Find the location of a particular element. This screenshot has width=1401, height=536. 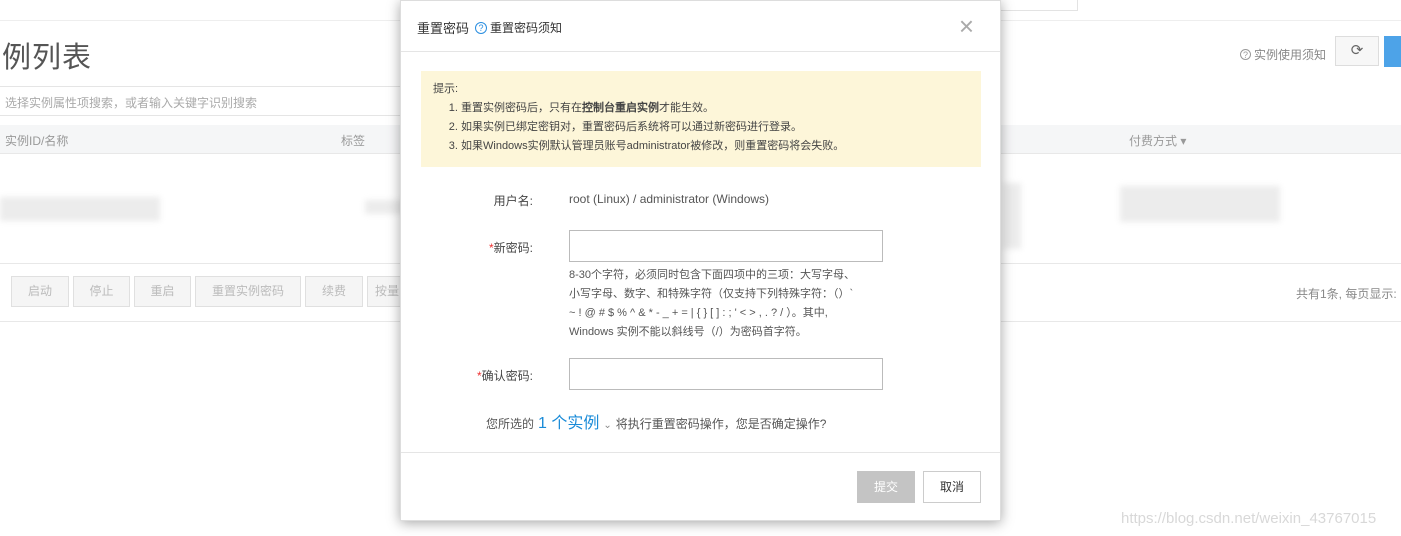

usage-notice-label: 实例使用须知 is located at coordinates (1290, 55).